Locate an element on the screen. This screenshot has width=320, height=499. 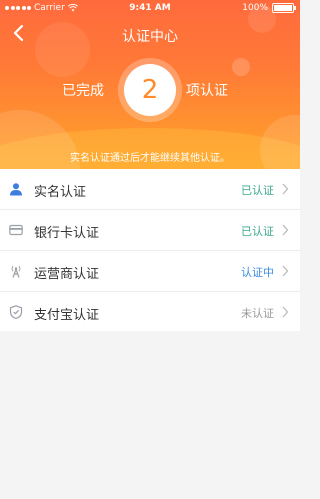
status-badge: 认证中 is located at coordinates (257, 272).